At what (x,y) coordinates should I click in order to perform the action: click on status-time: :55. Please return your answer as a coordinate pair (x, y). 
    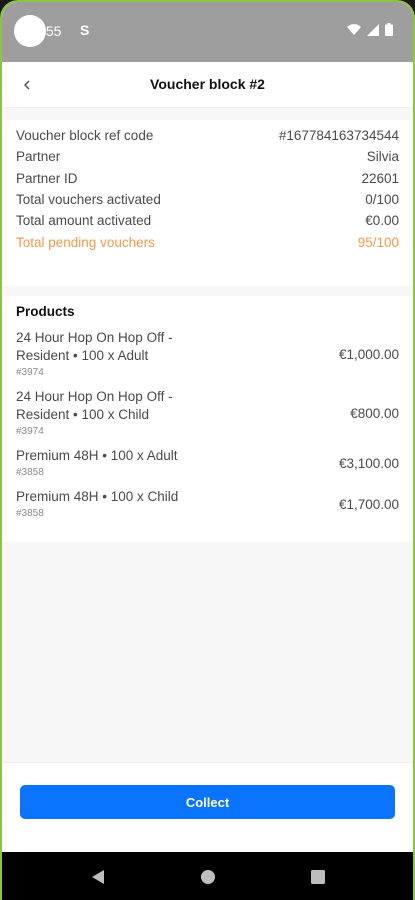
    Looking at the image, I should click on (52, 31).